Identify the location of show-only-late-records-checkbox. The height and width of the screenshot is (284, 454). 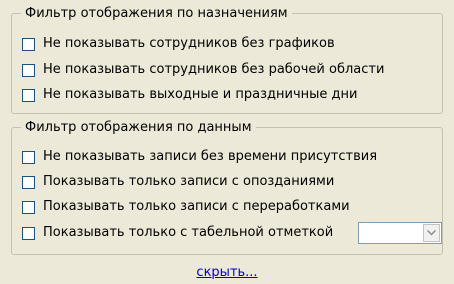
(28, 182).